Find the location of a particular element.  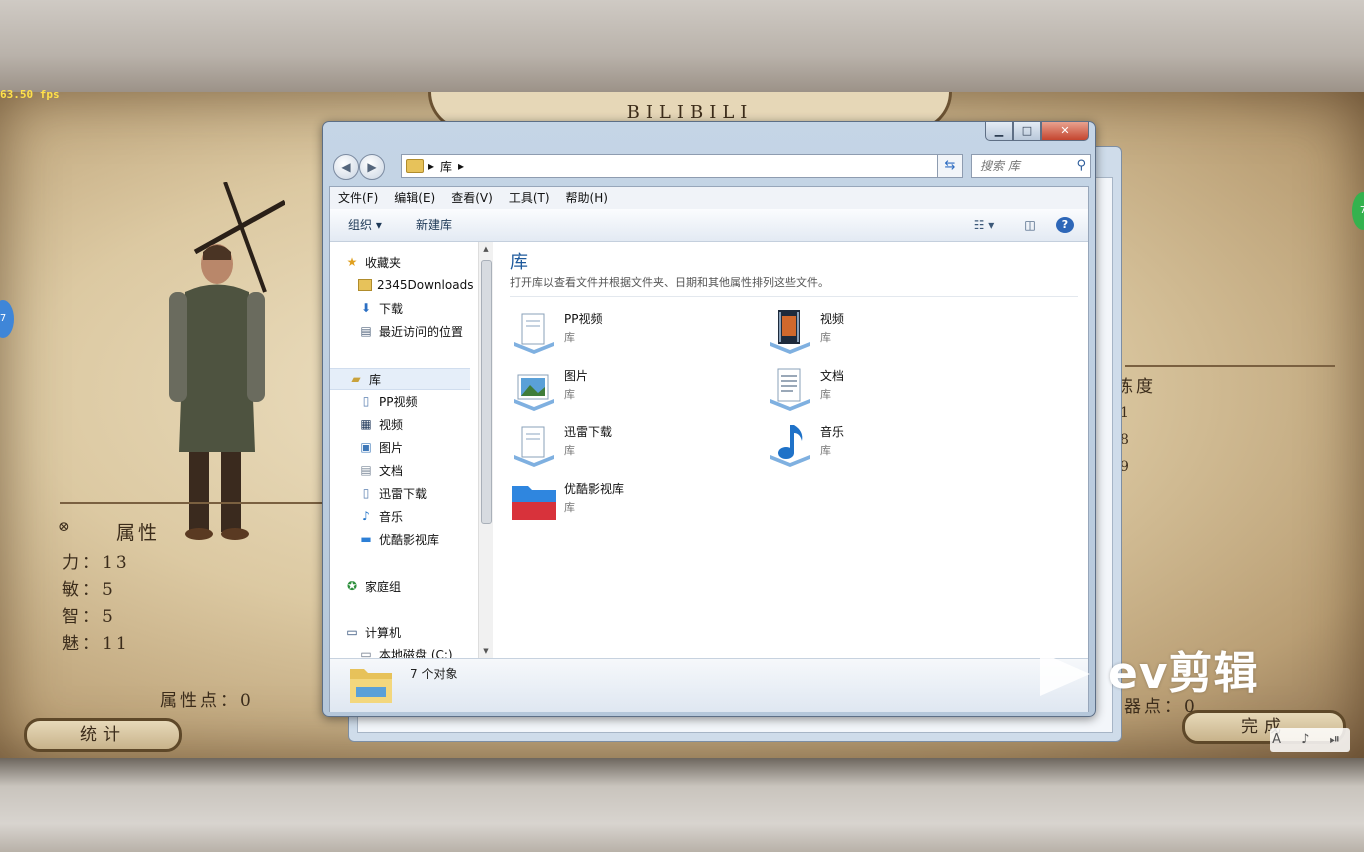

library-item-music: 音乐 库 is located at coordinates (881, 443).